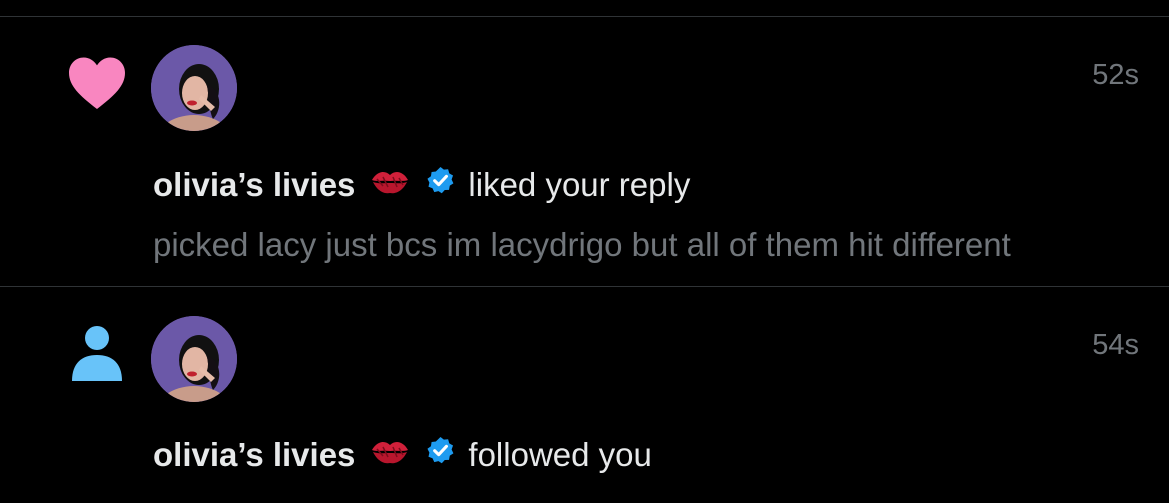 Image resolution: width=1169 pixels, height=503 pixels. I want to click on timestamp: 54s, so click(1115, 345).